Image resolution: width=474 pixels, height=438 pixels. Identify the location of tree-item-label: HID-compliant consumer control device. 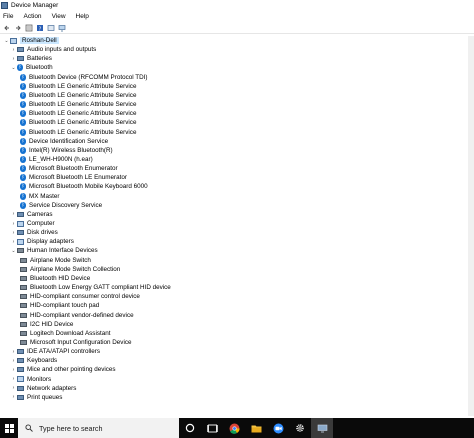
(85, 297).